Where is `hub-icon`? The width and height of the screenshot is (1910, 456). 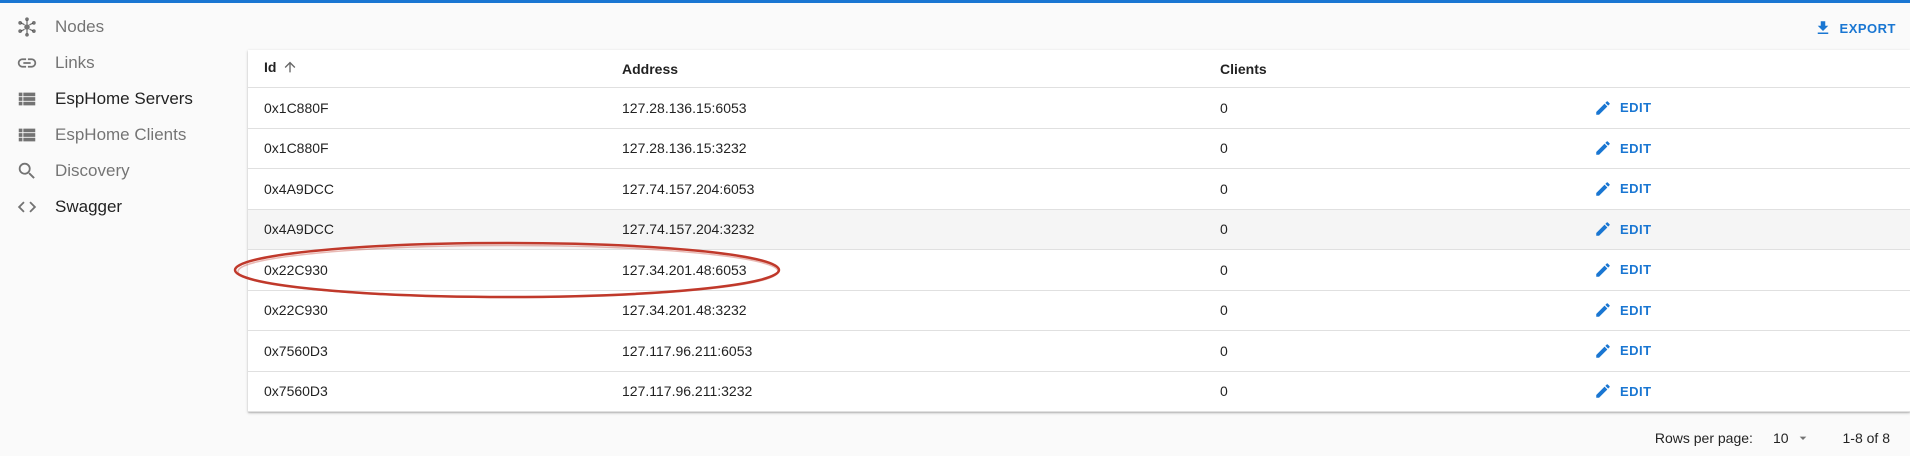
hub-icon is located at coordinates (27, 27).